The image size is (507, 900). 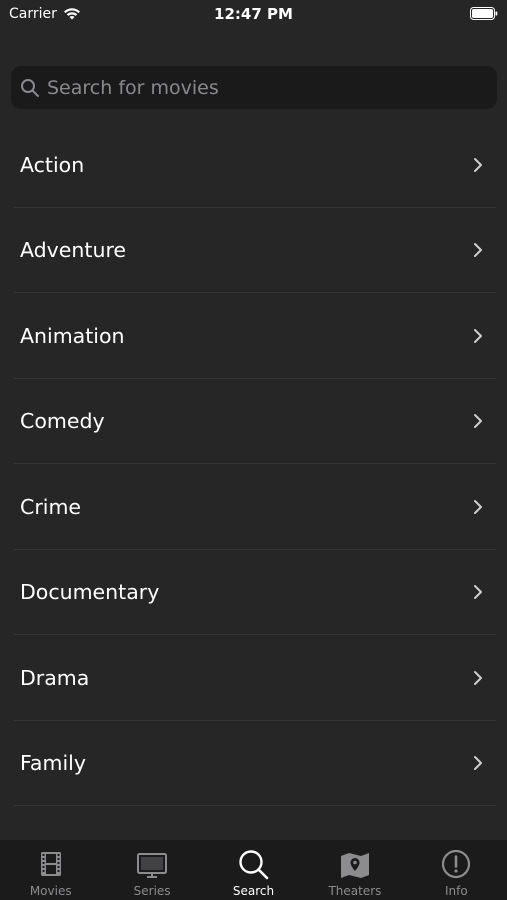 What do you see at coordinates (456, 864) in the screenshot?
I see `info-icon` at bounding box center [456, 864].